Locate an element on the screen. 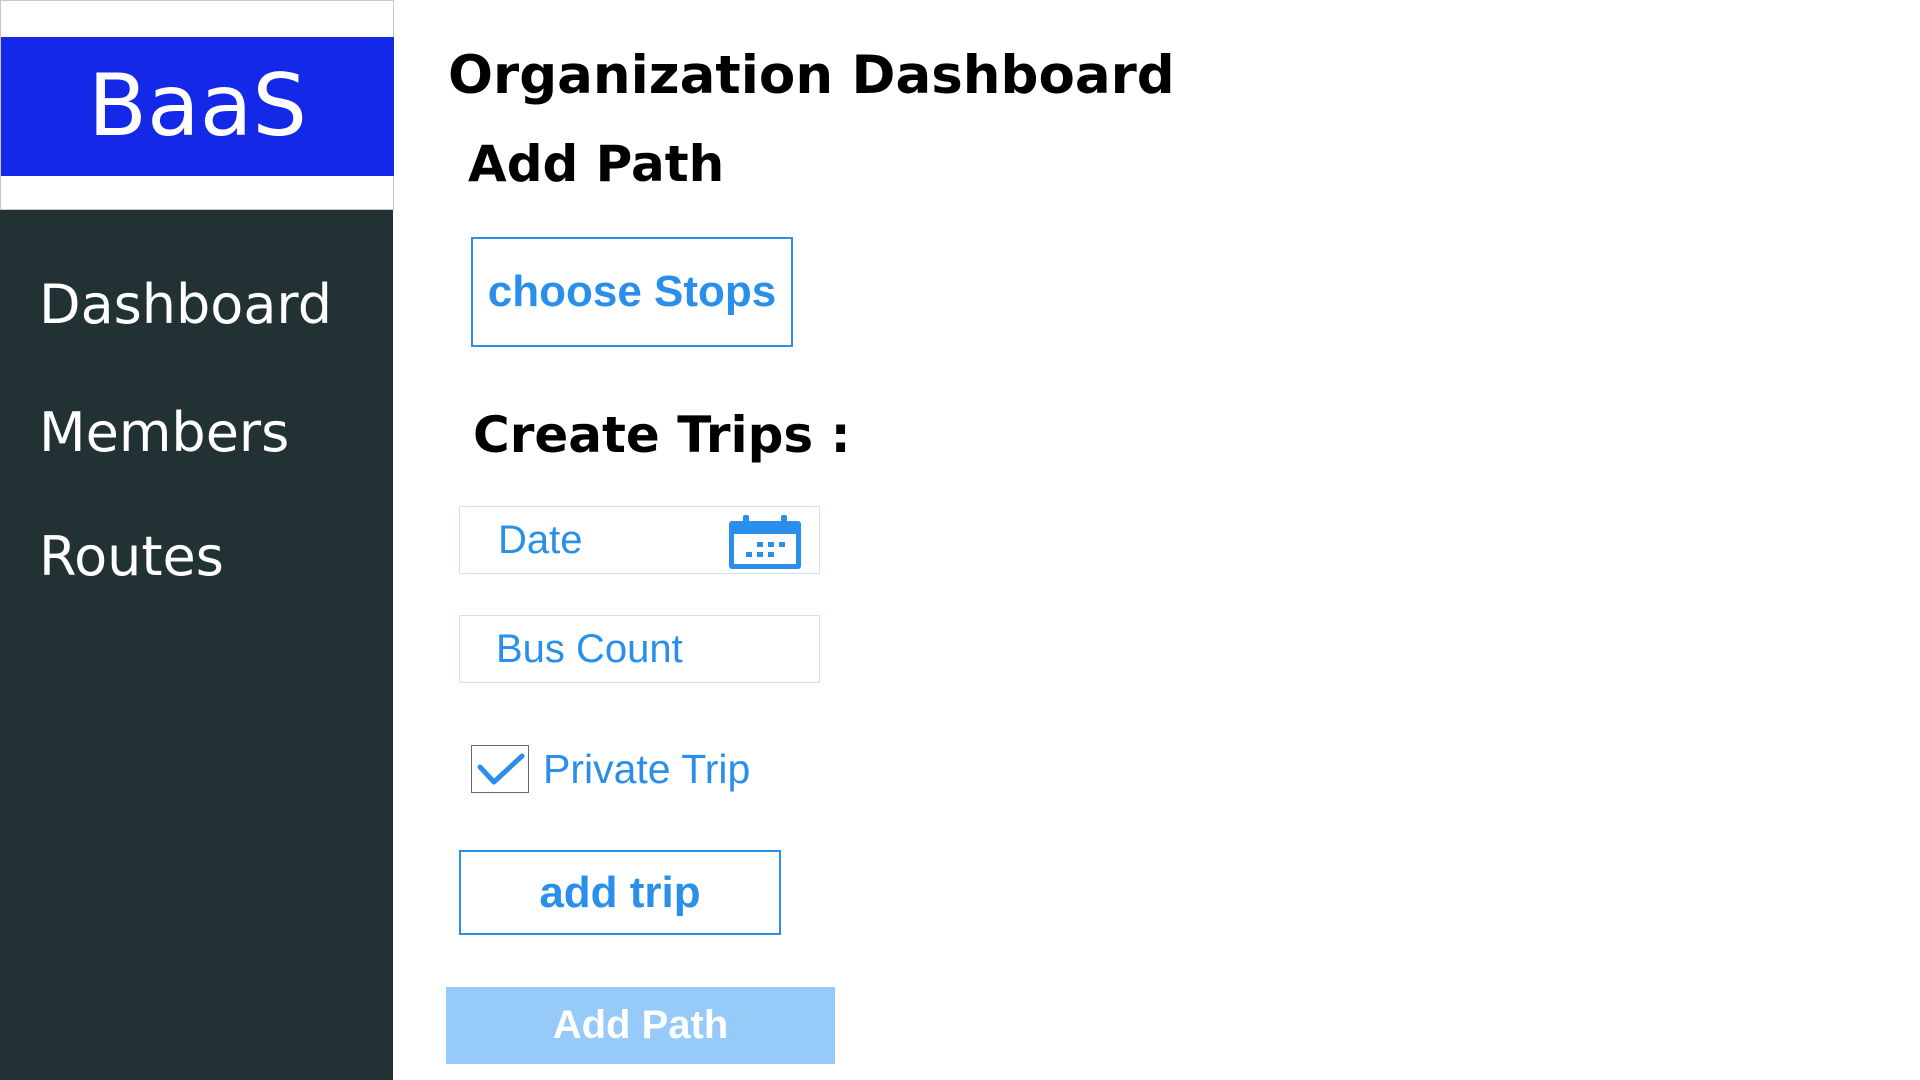  private-trip-option: Private Trip is located at coordinates (610, 769).